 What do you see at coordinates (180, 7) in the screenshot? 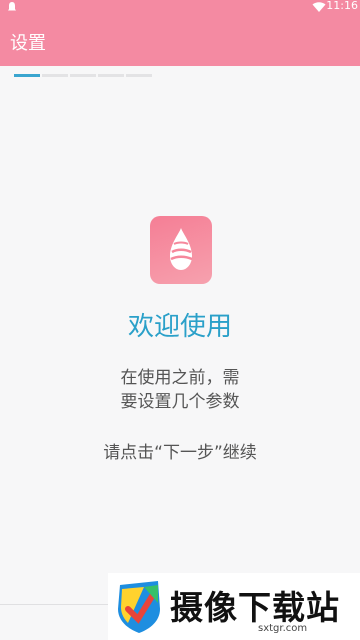
I see `status-bar: 11:16` at bounding box center [180, 7].